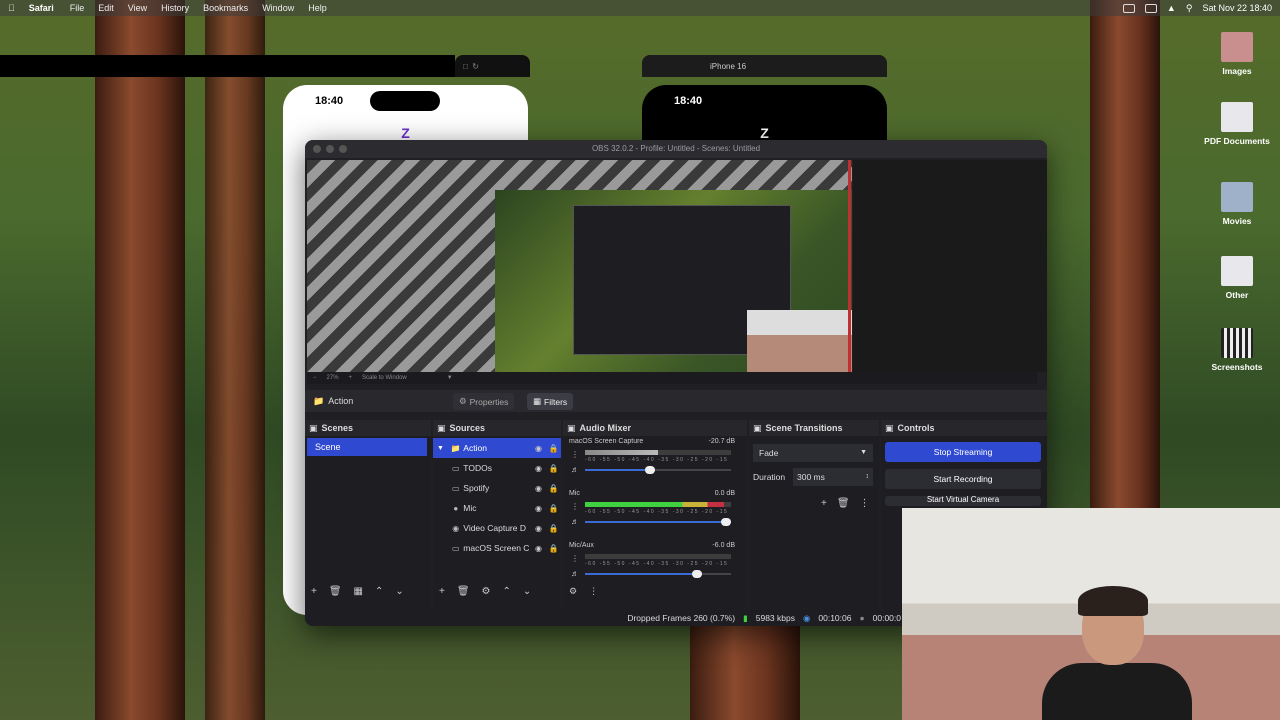  What do you see at coordinates (351, 378) in the screenshot?
I see `zoom-in-icon: +` at bounding box center [351, 378].